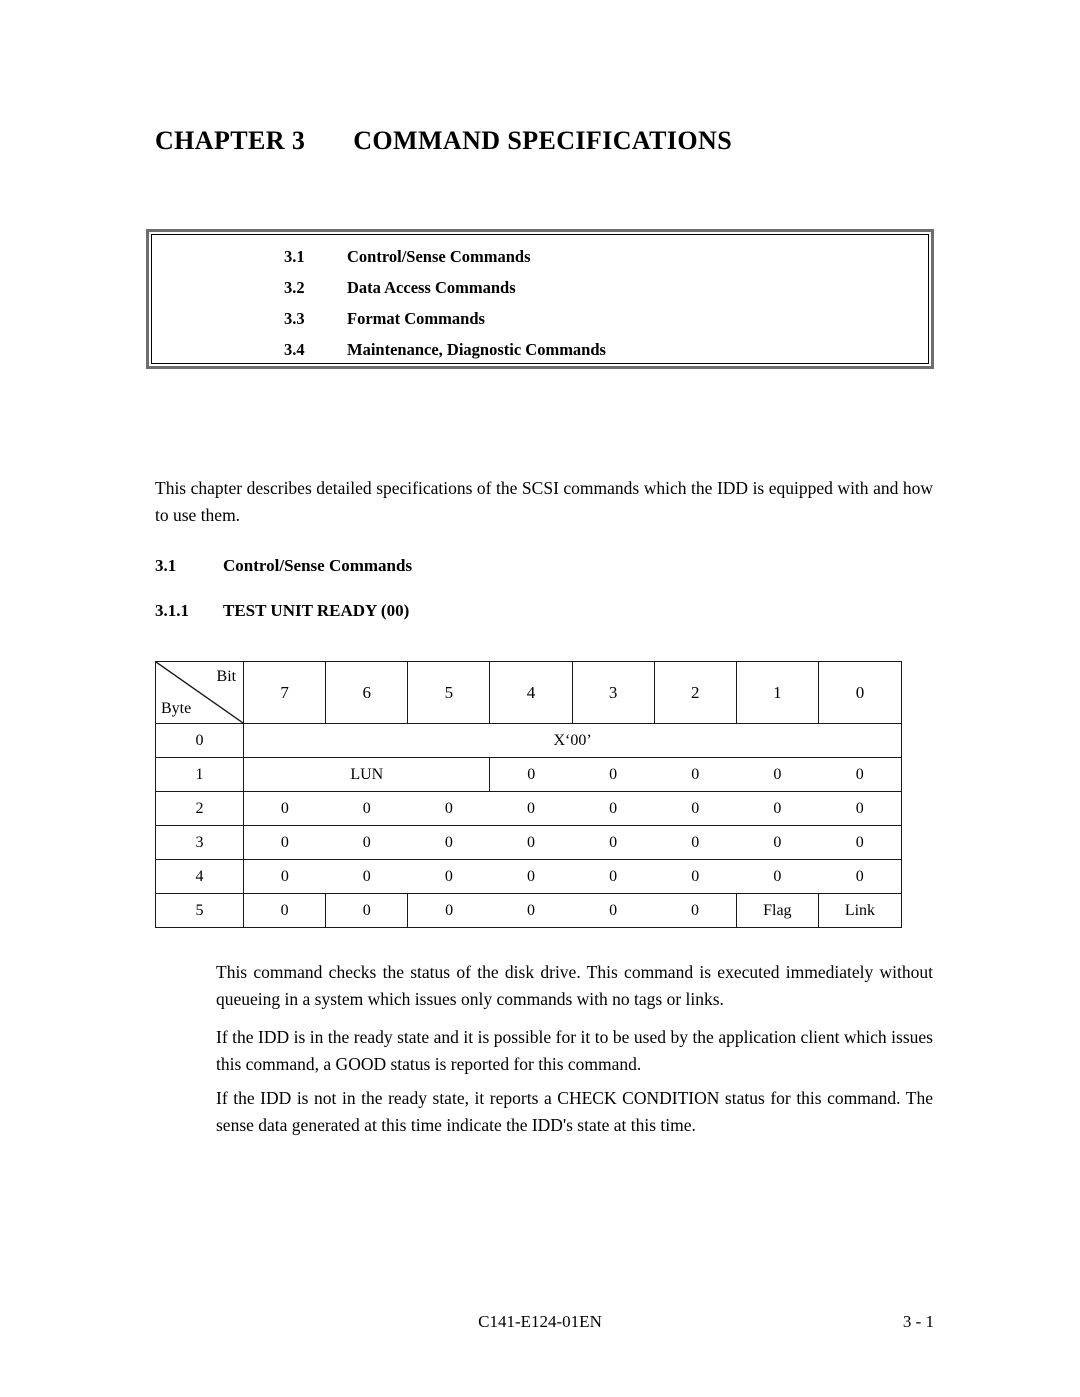 The width and height of the screenshot is (1080, 1397). I want to click on bit-axis-label: Bit, so click(226, 676).